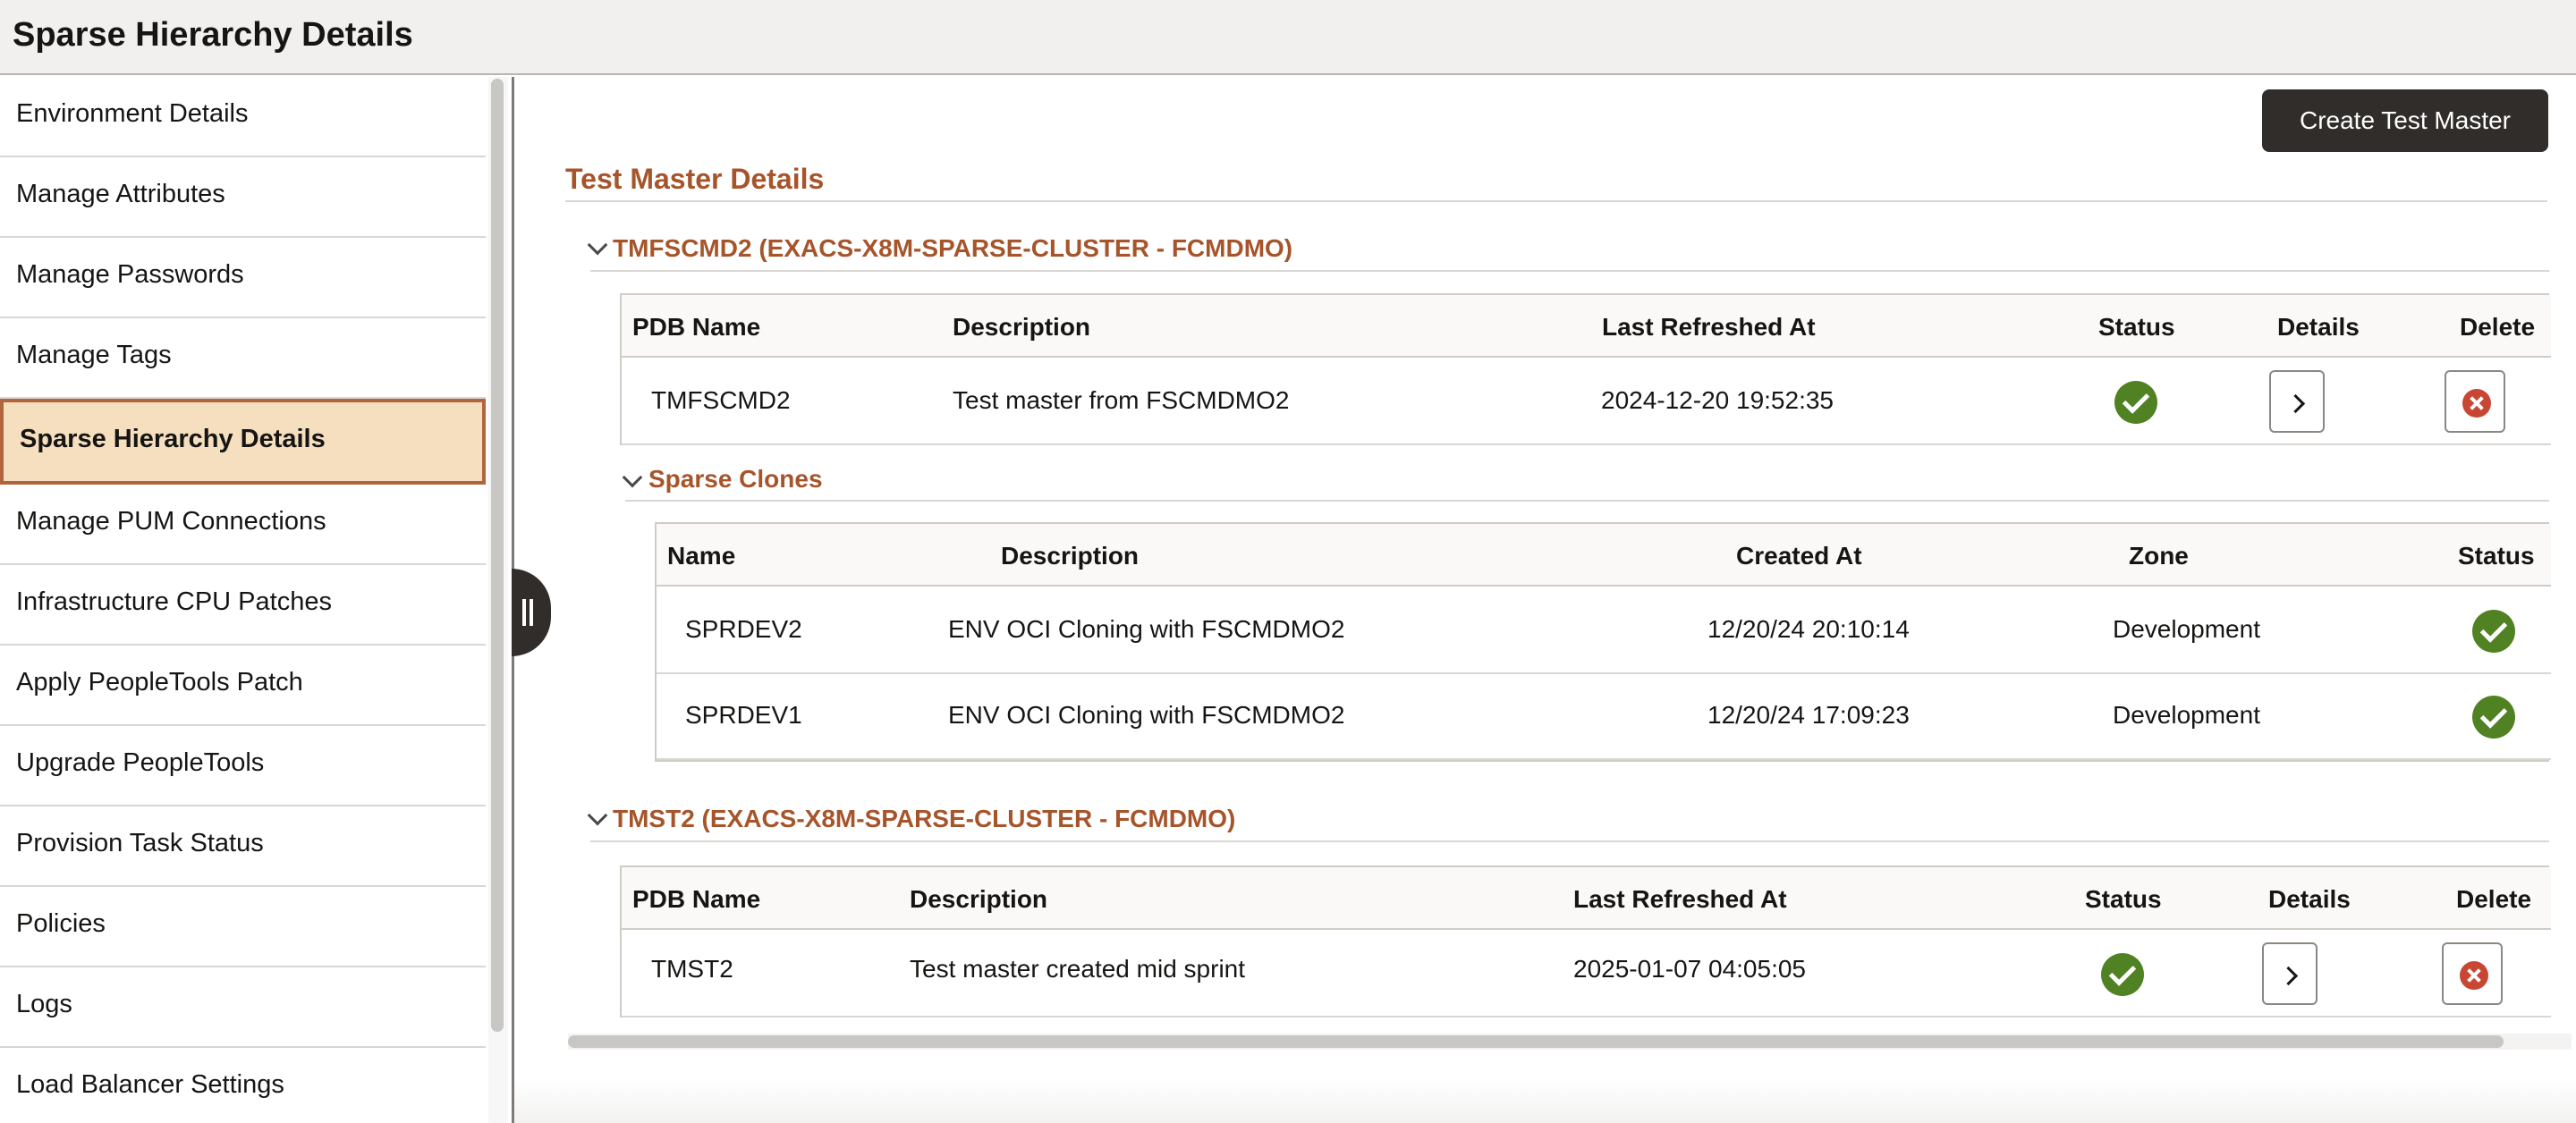 This screenshot has width=2576, height=1123. Describe the element at coordinates (243, 358) in the screenshot. I see `sidebar-item-manage-tags: Manage Tags` at that location.